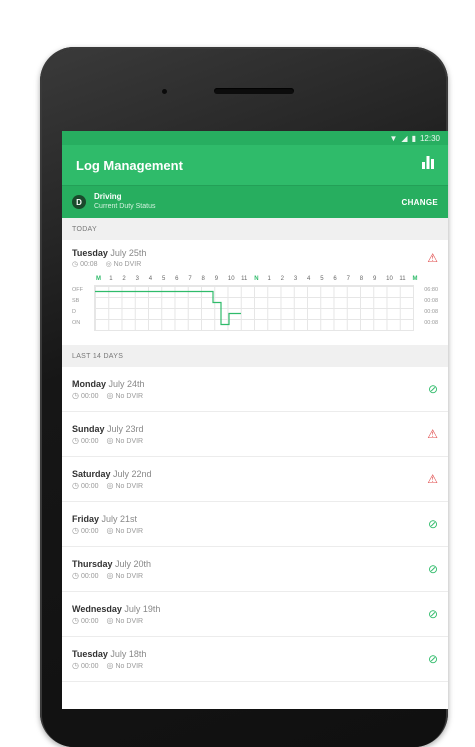  Describe the element at coordinates (282, 279) in the screenshot. I see `hour-label: 2` at that location.